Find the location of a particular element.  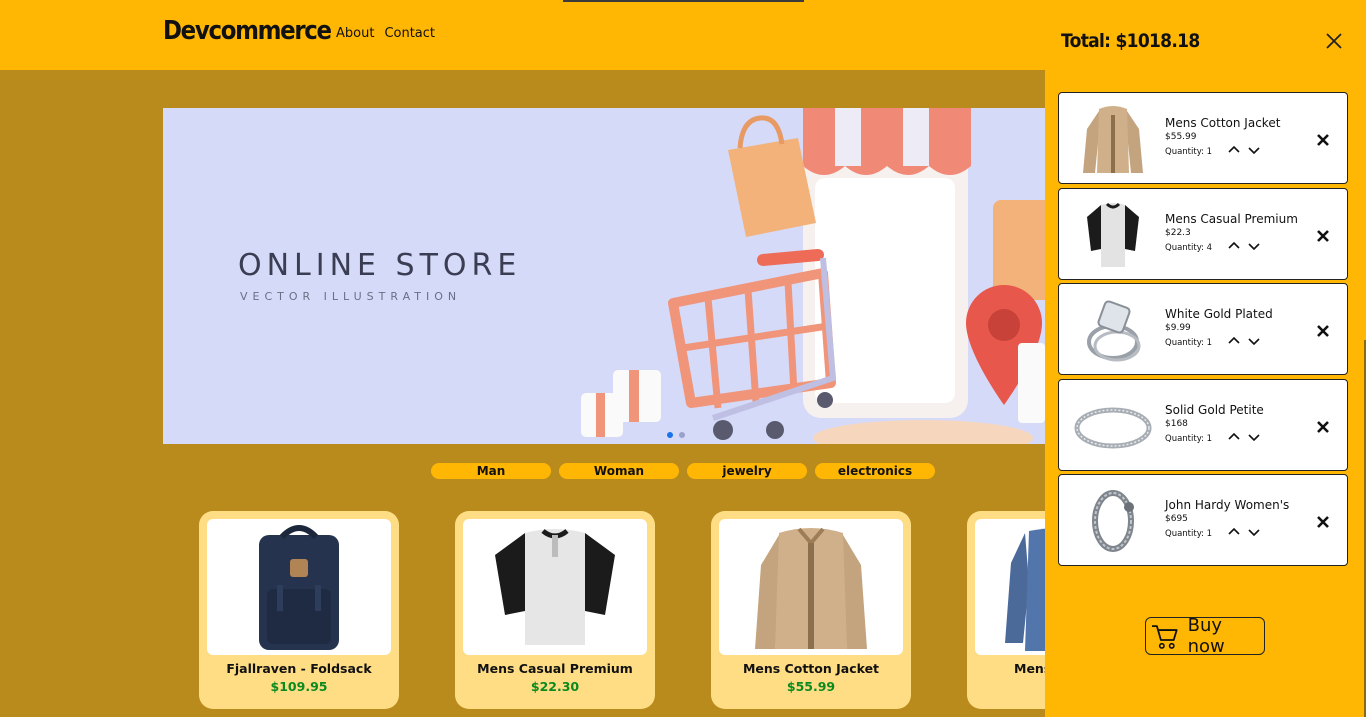

cart-item: John Hardy Women's $695 Quantity: 1 is located at coordinates (1203, 520).